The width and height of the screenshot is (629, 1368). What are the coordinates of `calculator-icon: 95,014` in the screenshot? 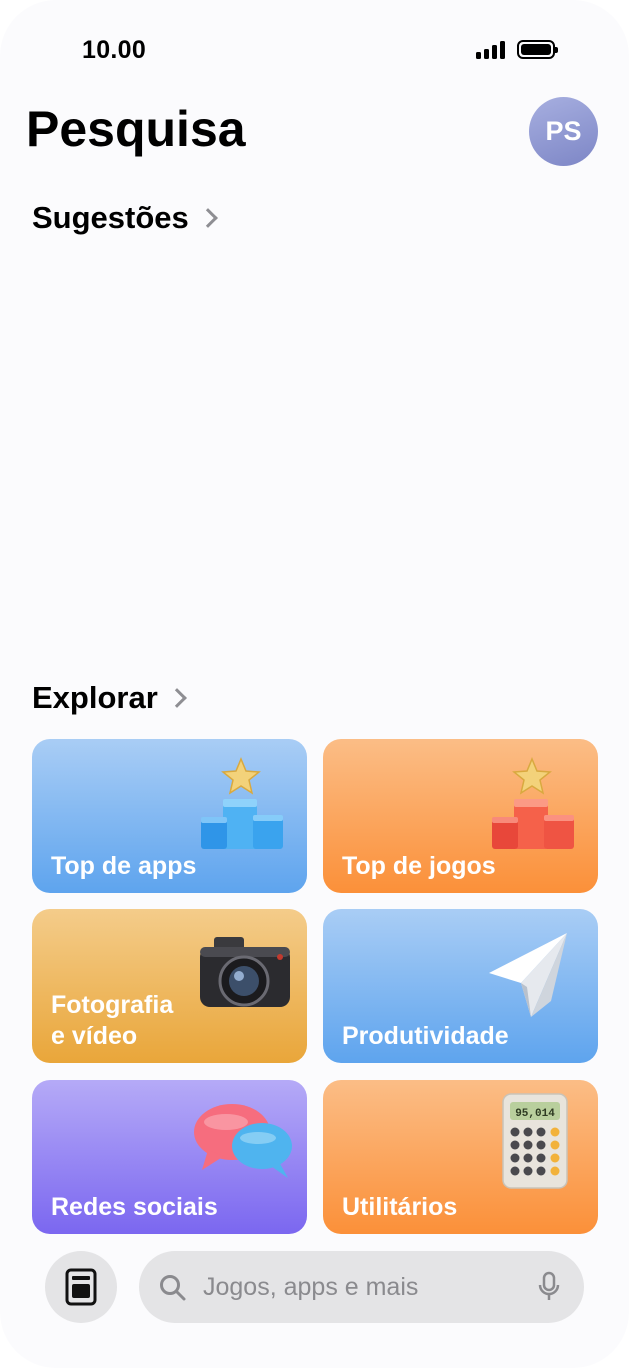 It's located at (535, 1141).